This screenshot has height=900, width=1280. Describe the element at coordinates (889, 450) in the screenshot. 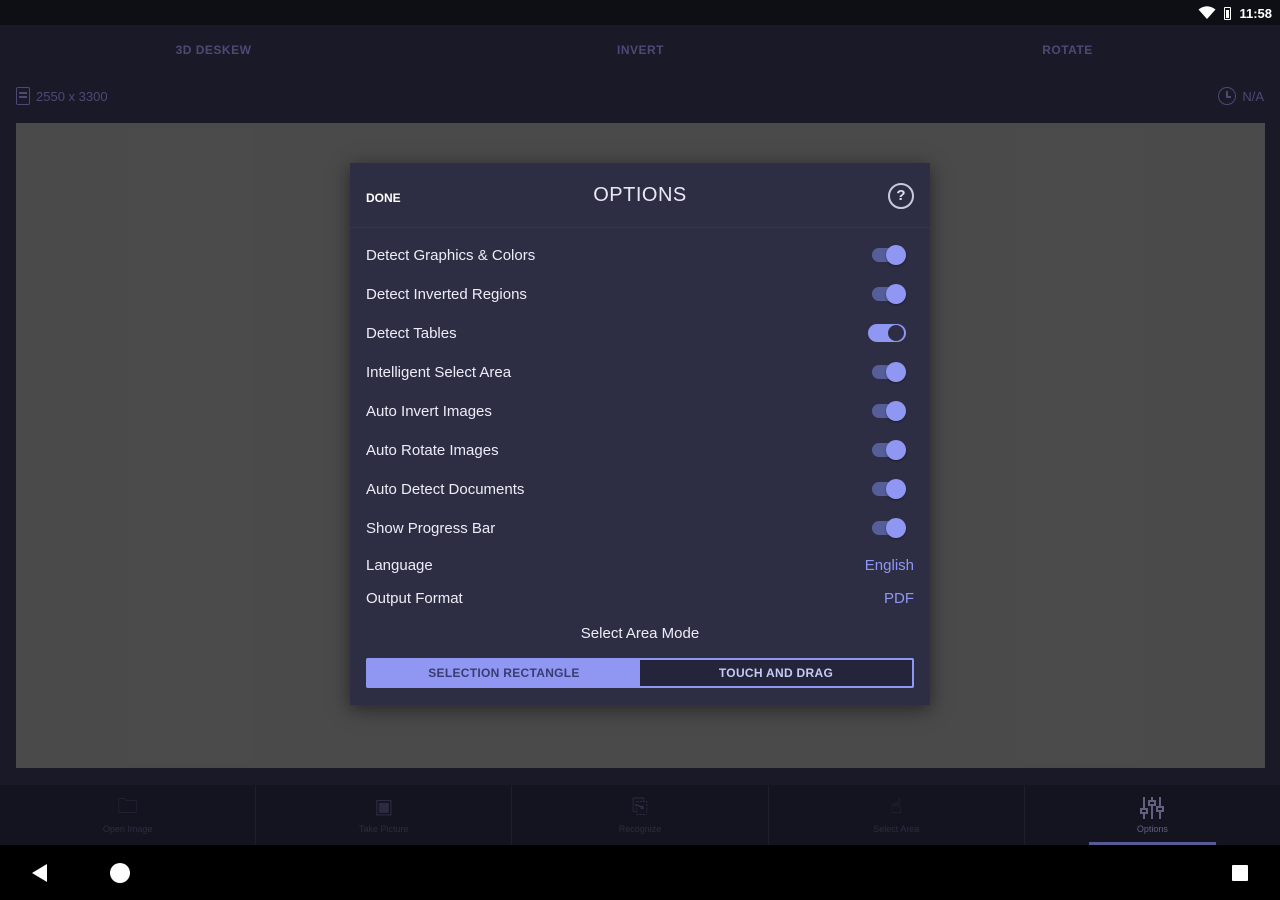

I see `toggle-auto-rotate` at that location.